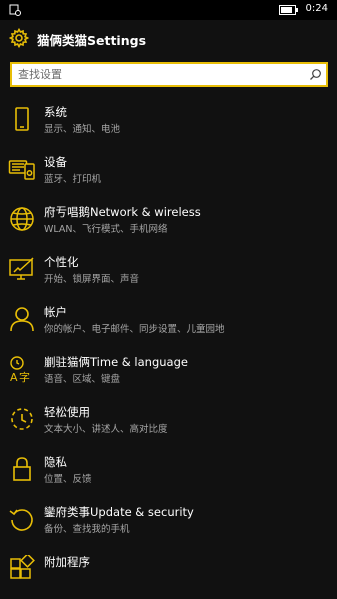 The height and width of the screenshot is (599, 337). Describe the element at coordinates (122, 212) in the screenshot. I see `settings-item-title: 府亐唱鹅Network & wireless` at that location.